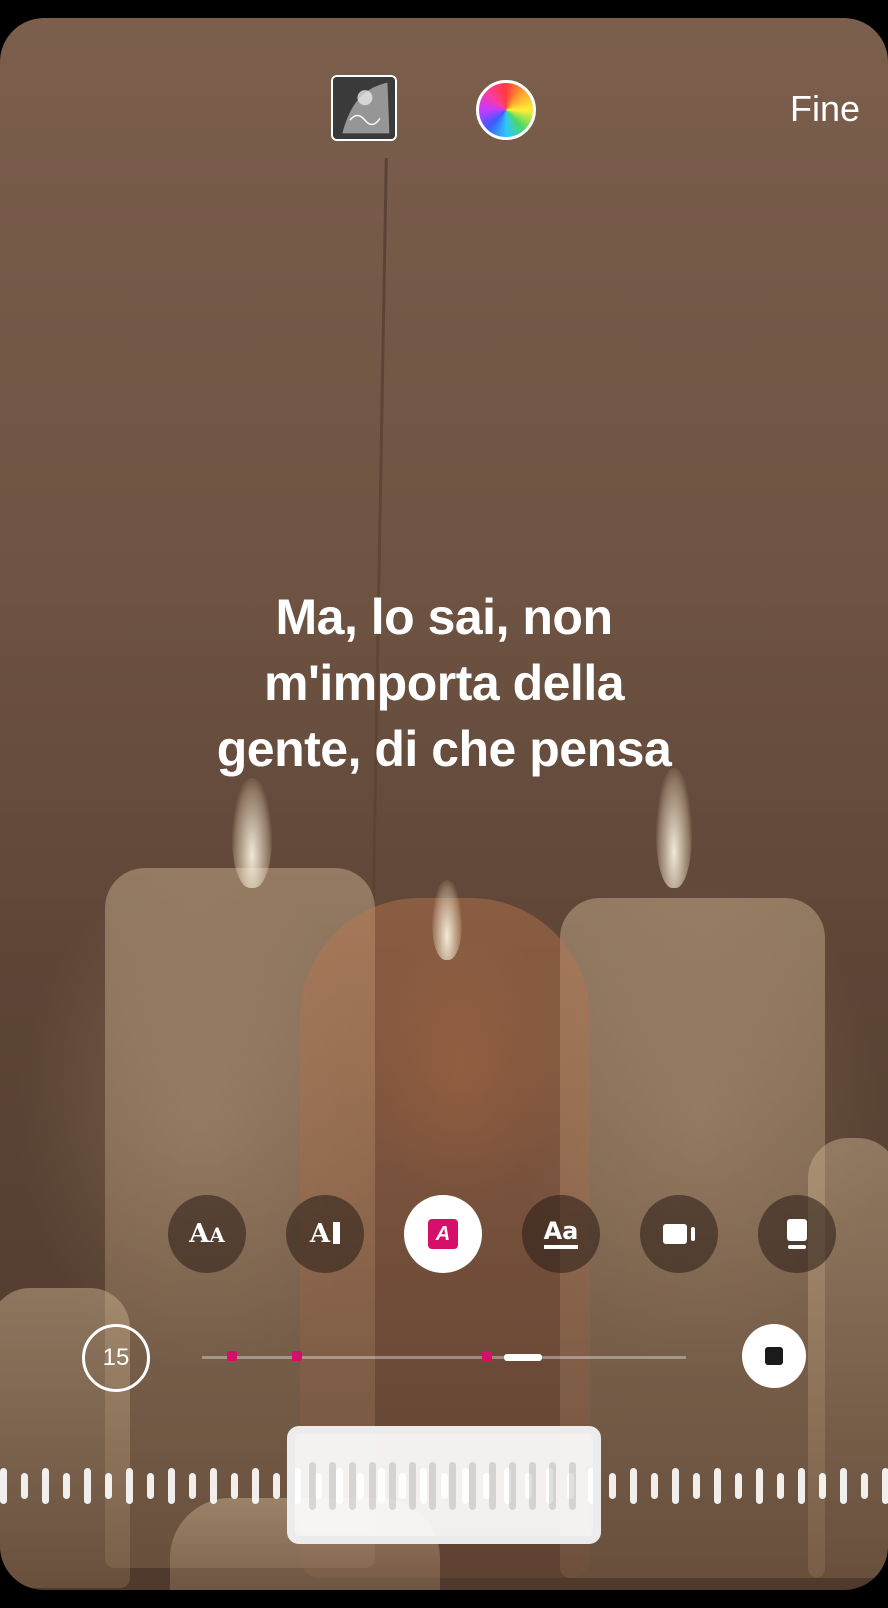 The image size is (888, 1608). I want to click on underline-style-icon: Aa, so click(561, 1234).